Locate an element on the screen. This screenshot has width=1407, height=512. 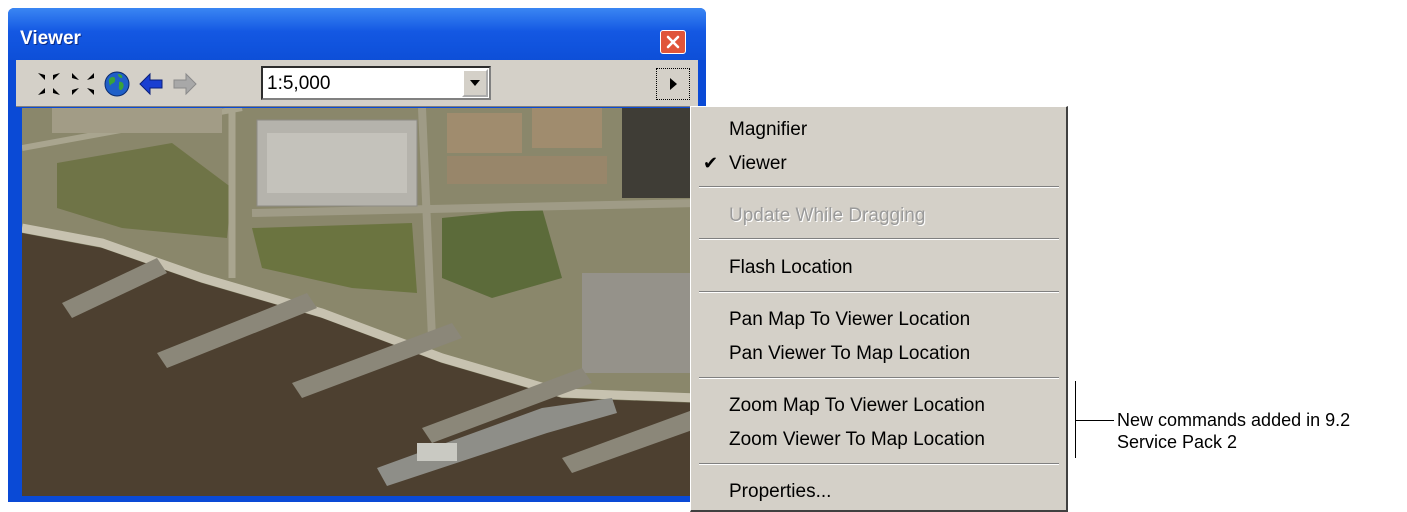
back-arrow-icon is located at coordinates (151, 84).